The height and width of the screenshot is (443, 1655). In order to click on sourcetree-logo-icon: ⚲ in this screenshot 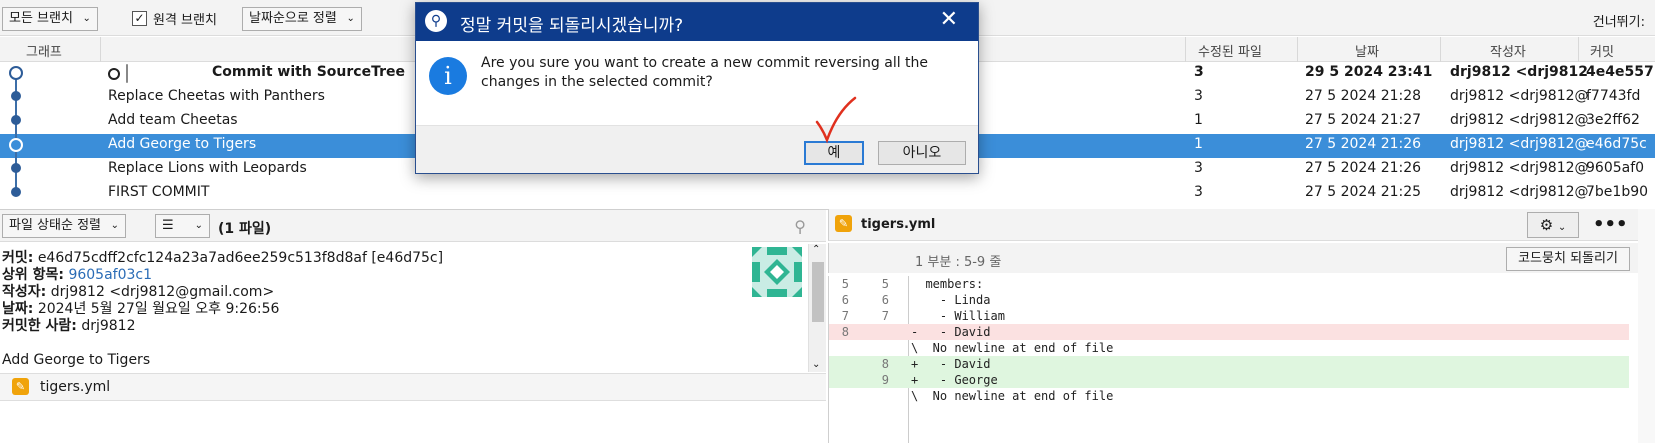, I will do `click(436, 21)`.